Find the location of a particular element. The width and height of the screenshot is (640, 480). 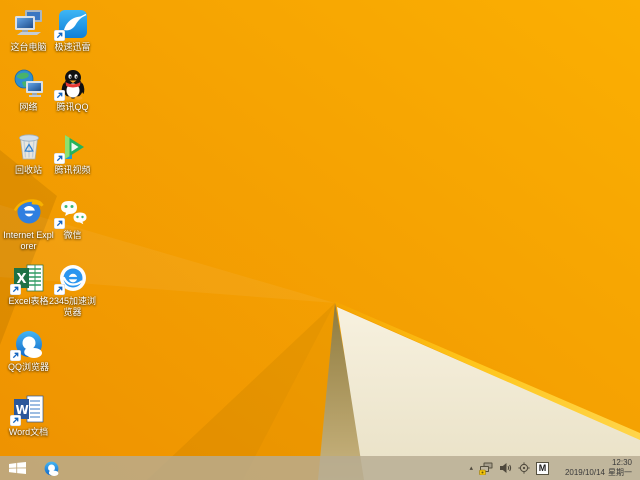

desktop-icon-tencent-qq: 腾讯QQ is located at coordinates (72, 89).